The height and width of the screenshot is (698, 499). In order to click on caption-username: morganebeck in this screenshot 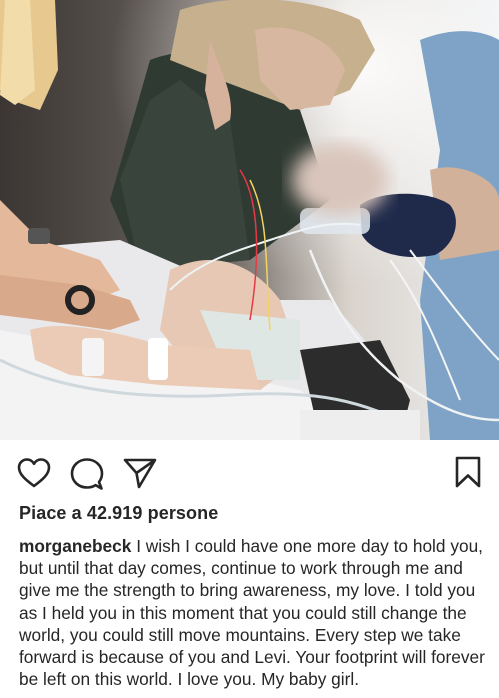, I will do `click(75, 546)`.